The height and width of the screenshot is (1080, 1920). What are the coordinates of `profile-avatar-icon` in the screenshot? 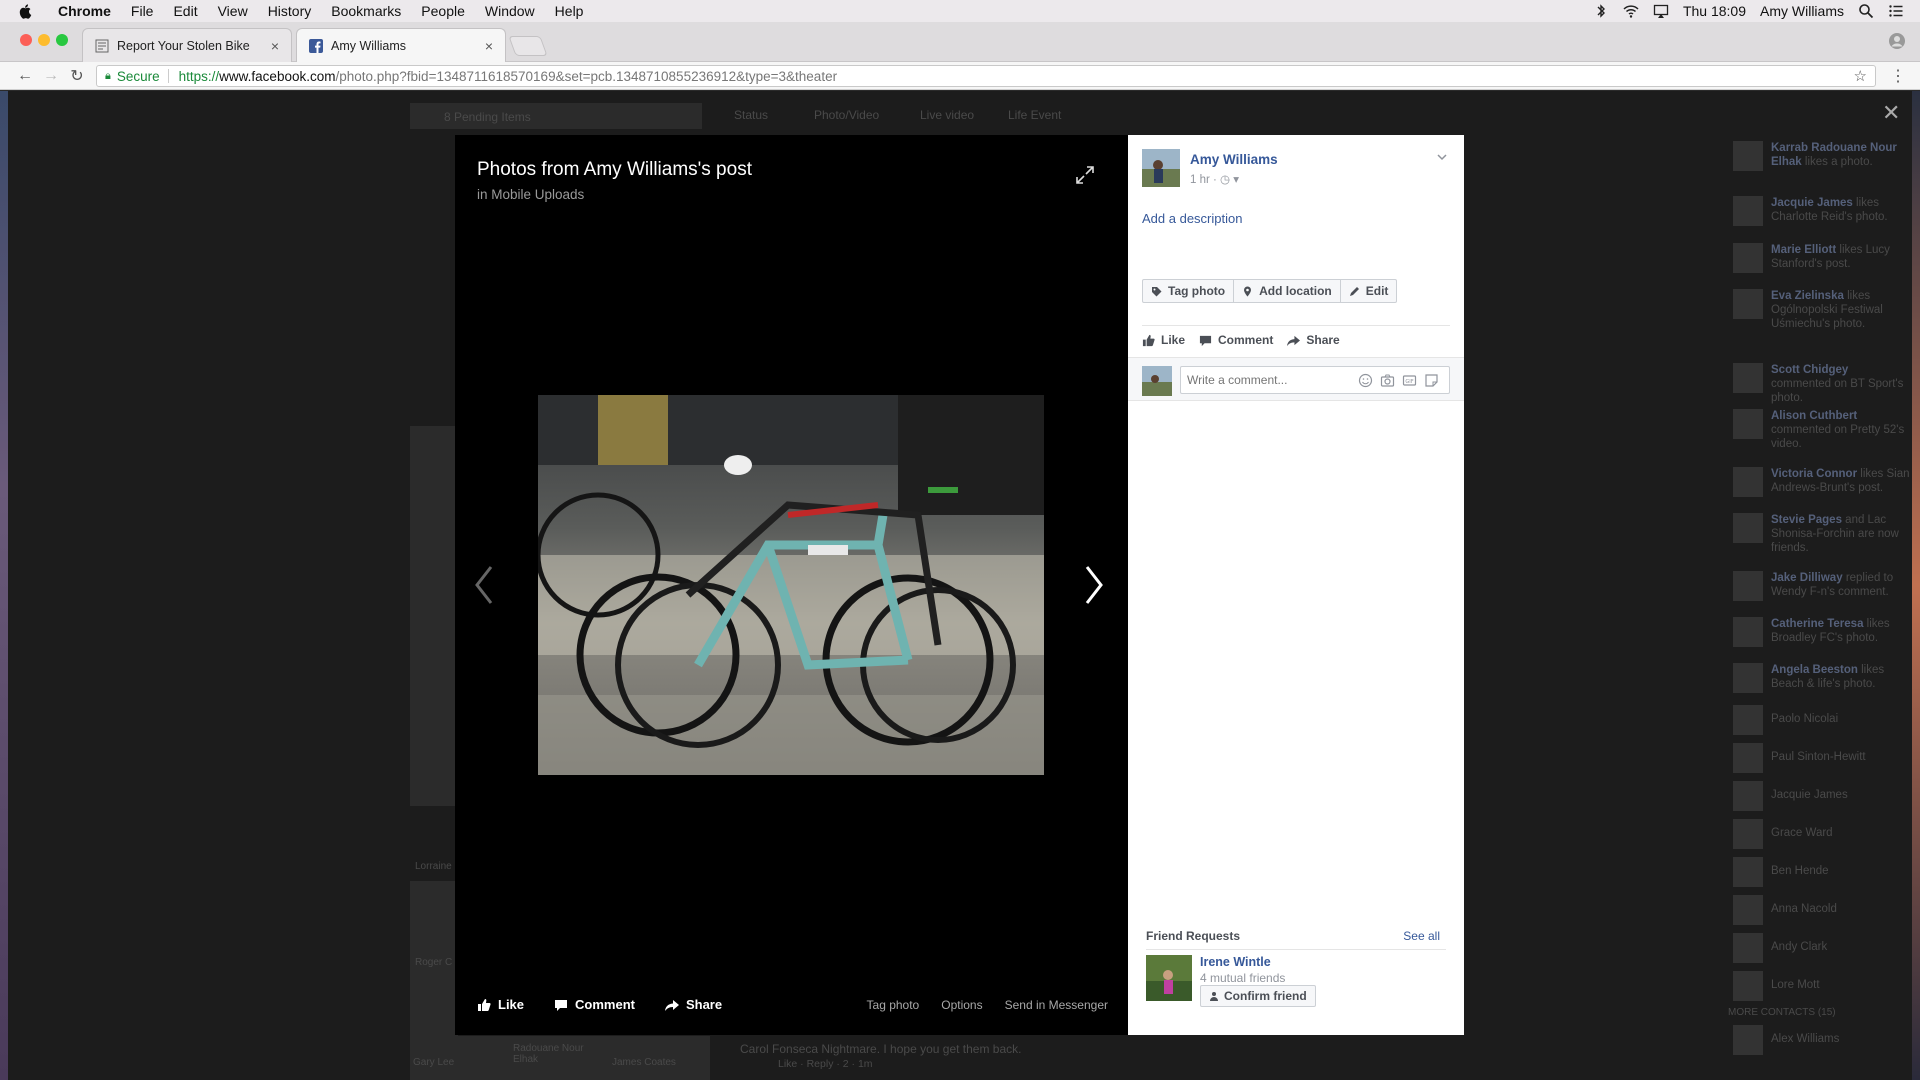 It's located at (1897, 41).